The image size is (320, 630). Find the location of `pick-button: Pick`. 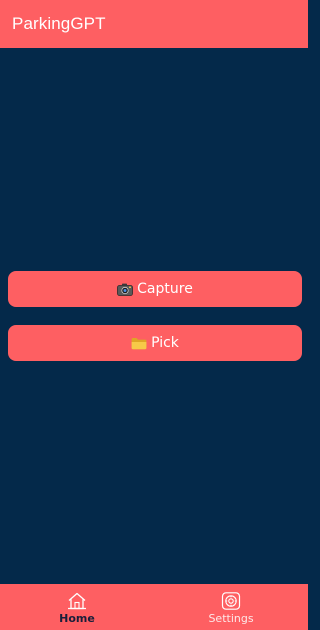

pick-button: Pick is located at coordinates (155, 343).